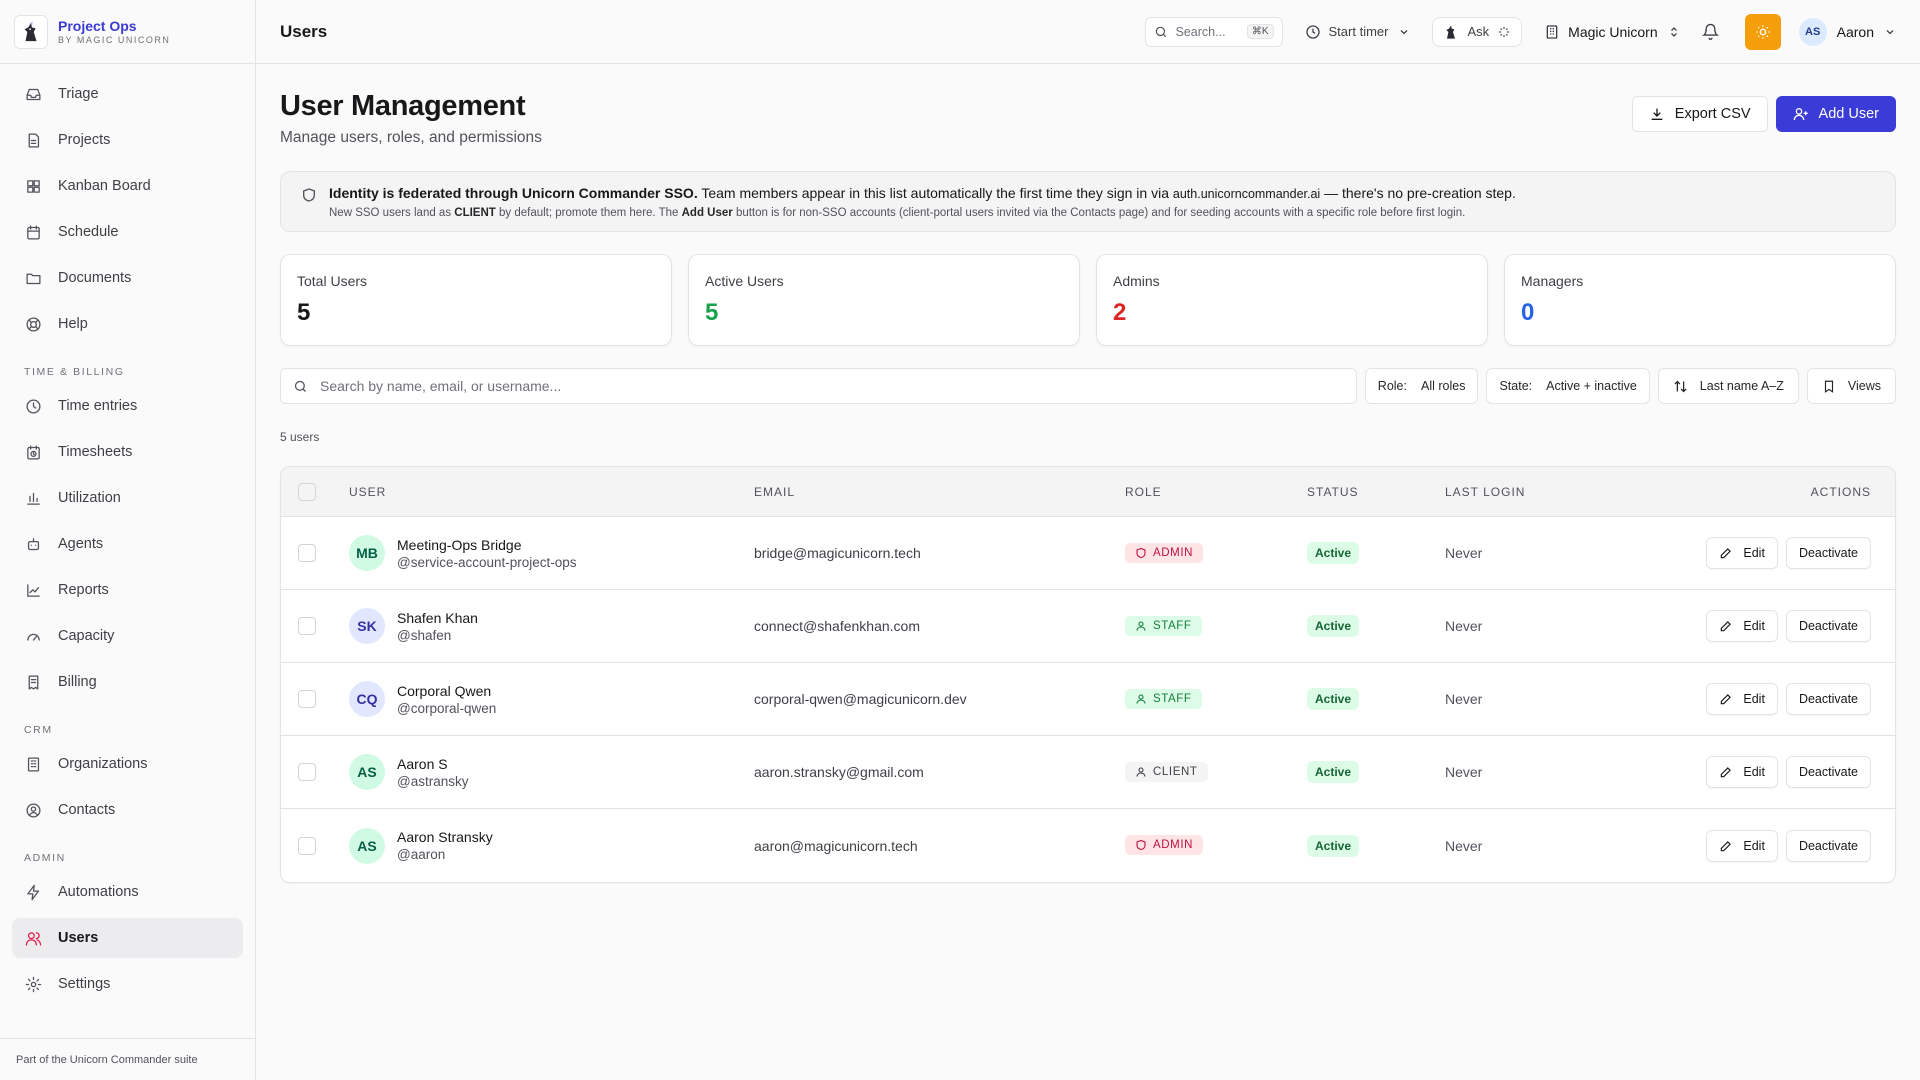 The image size is (1920, 1080). What do you see at coordinates (1358, 32) in the screenshot?
I see `start-timer-button: Start timer` at bounding box center [1358, 32].